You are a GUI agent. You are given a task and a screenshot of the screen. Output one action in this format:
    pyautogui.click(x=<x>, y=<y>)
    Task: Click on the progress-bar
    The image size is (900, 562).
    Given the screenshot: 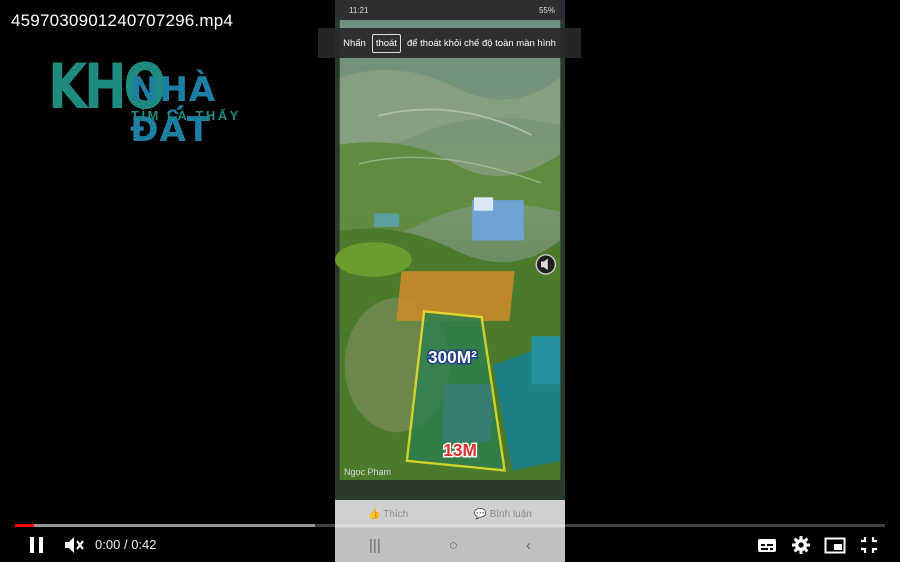 What is the action you would take?
    pyautogui.click(x=450, y=525)
    